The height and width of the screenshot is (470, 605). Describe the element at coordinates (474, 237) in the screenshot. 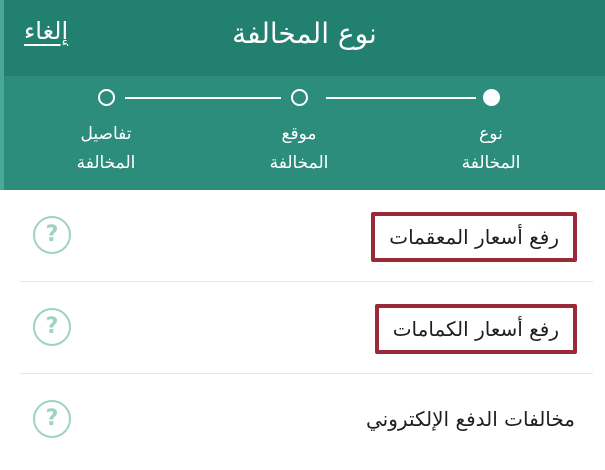

I see `list-item-label: رفع أسعار المعقمات` at that location.